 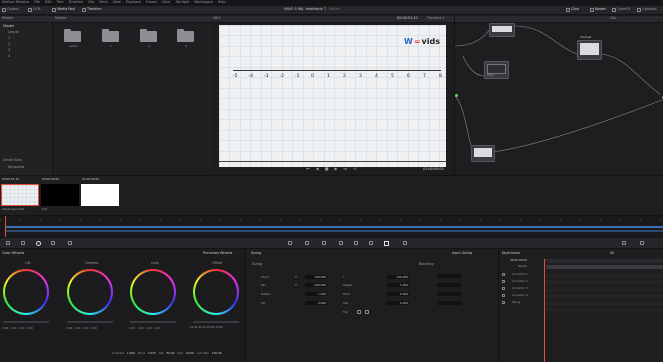 What do you see at coordinates (217, 253) in the screenshot?
I see `wheels-mode: Primaries Wheels` at bounding box center [217, 253].